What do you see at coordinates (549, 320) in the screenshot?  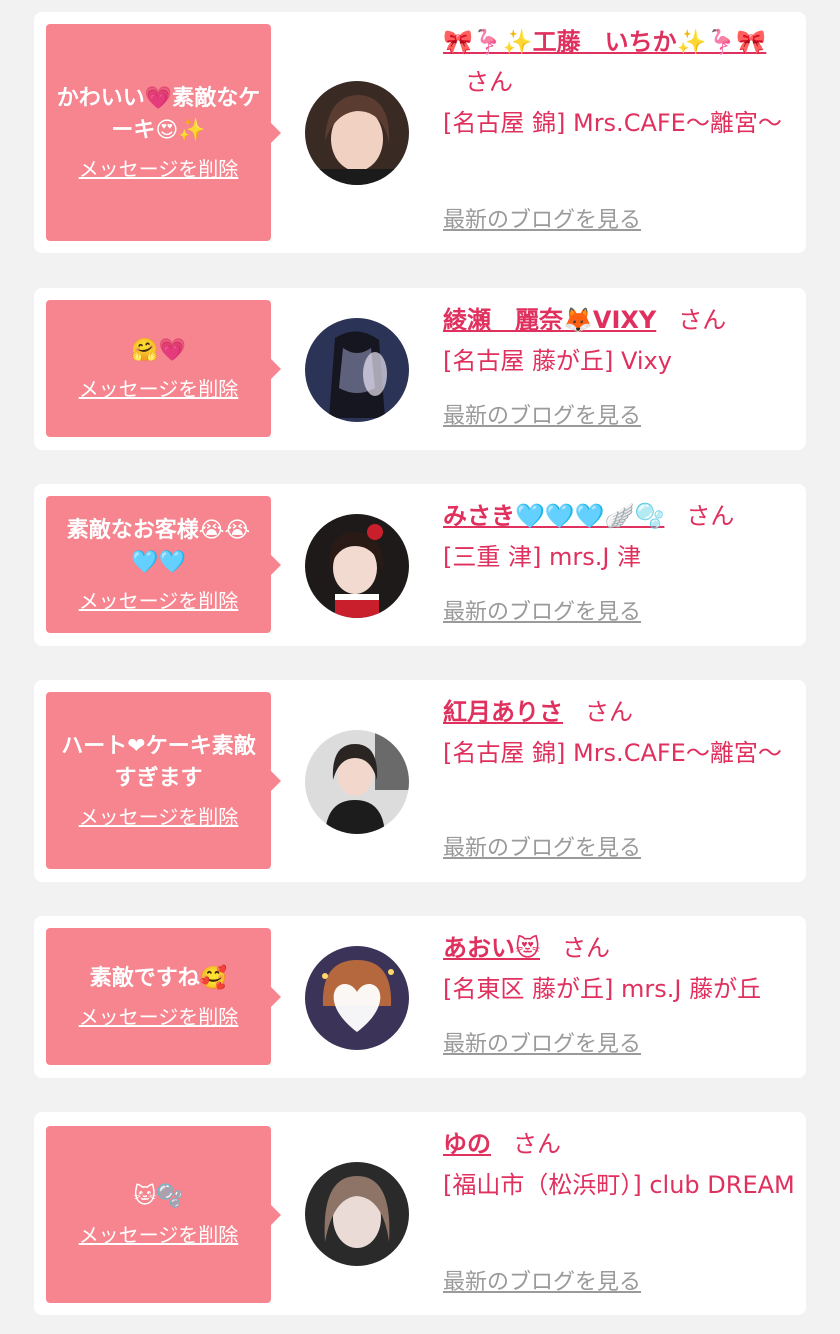 I see `cast-name-link: 綾瀬 麗奈🦊VIXY` at bounding box center [549, 320].